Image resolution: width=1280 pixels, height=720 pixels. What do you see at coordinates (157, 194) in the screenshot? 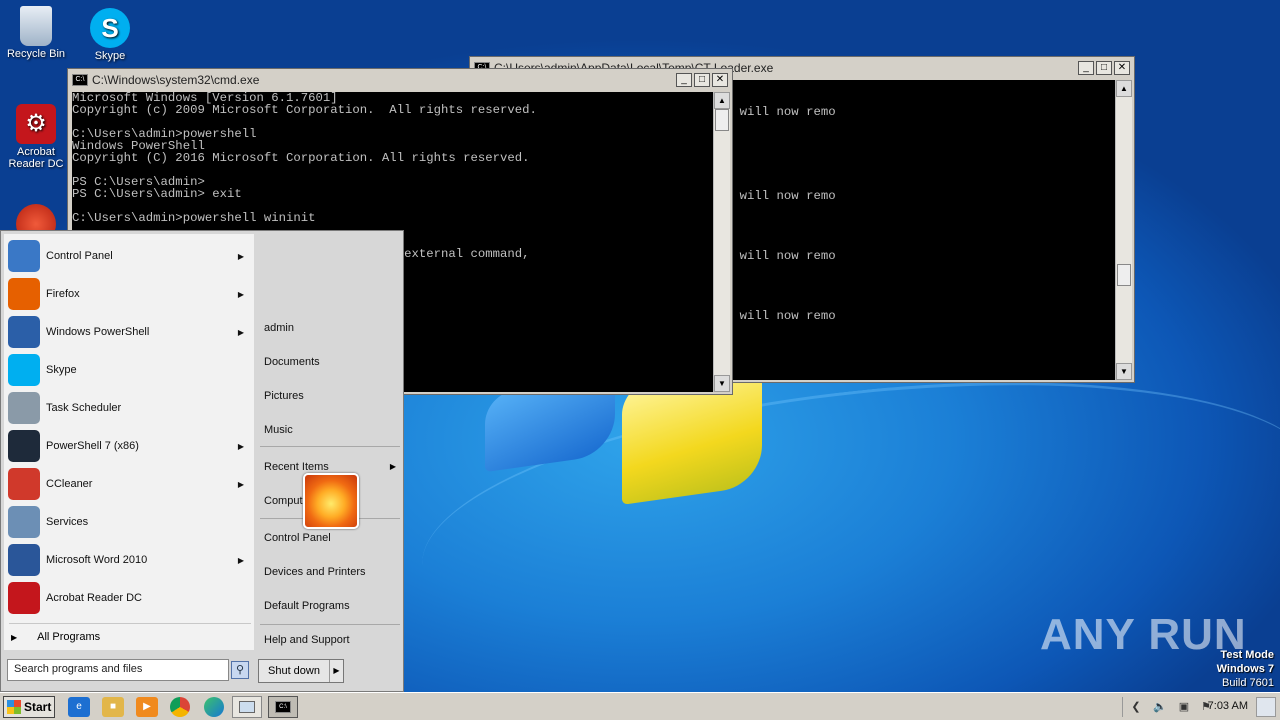
I see `console-line: PS C:\Users\admin> exit` at bounding box center [157, 194].